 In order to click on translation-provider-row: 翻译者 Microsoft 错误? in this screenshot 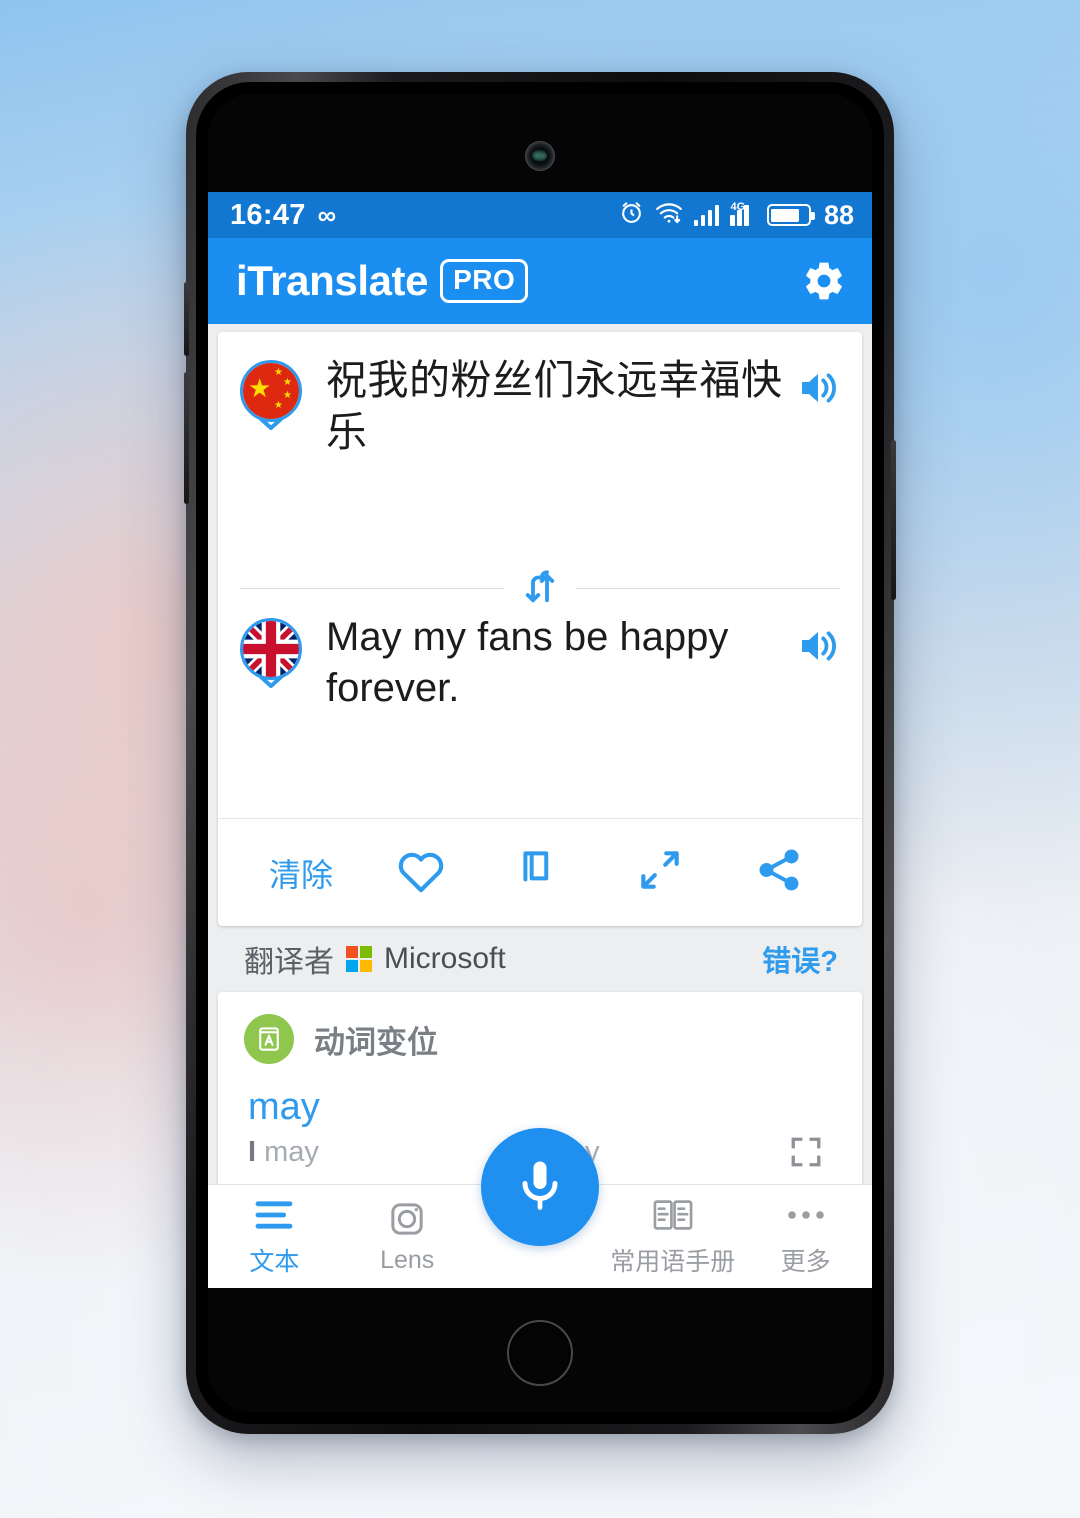, I will do `click(540, 959)`.